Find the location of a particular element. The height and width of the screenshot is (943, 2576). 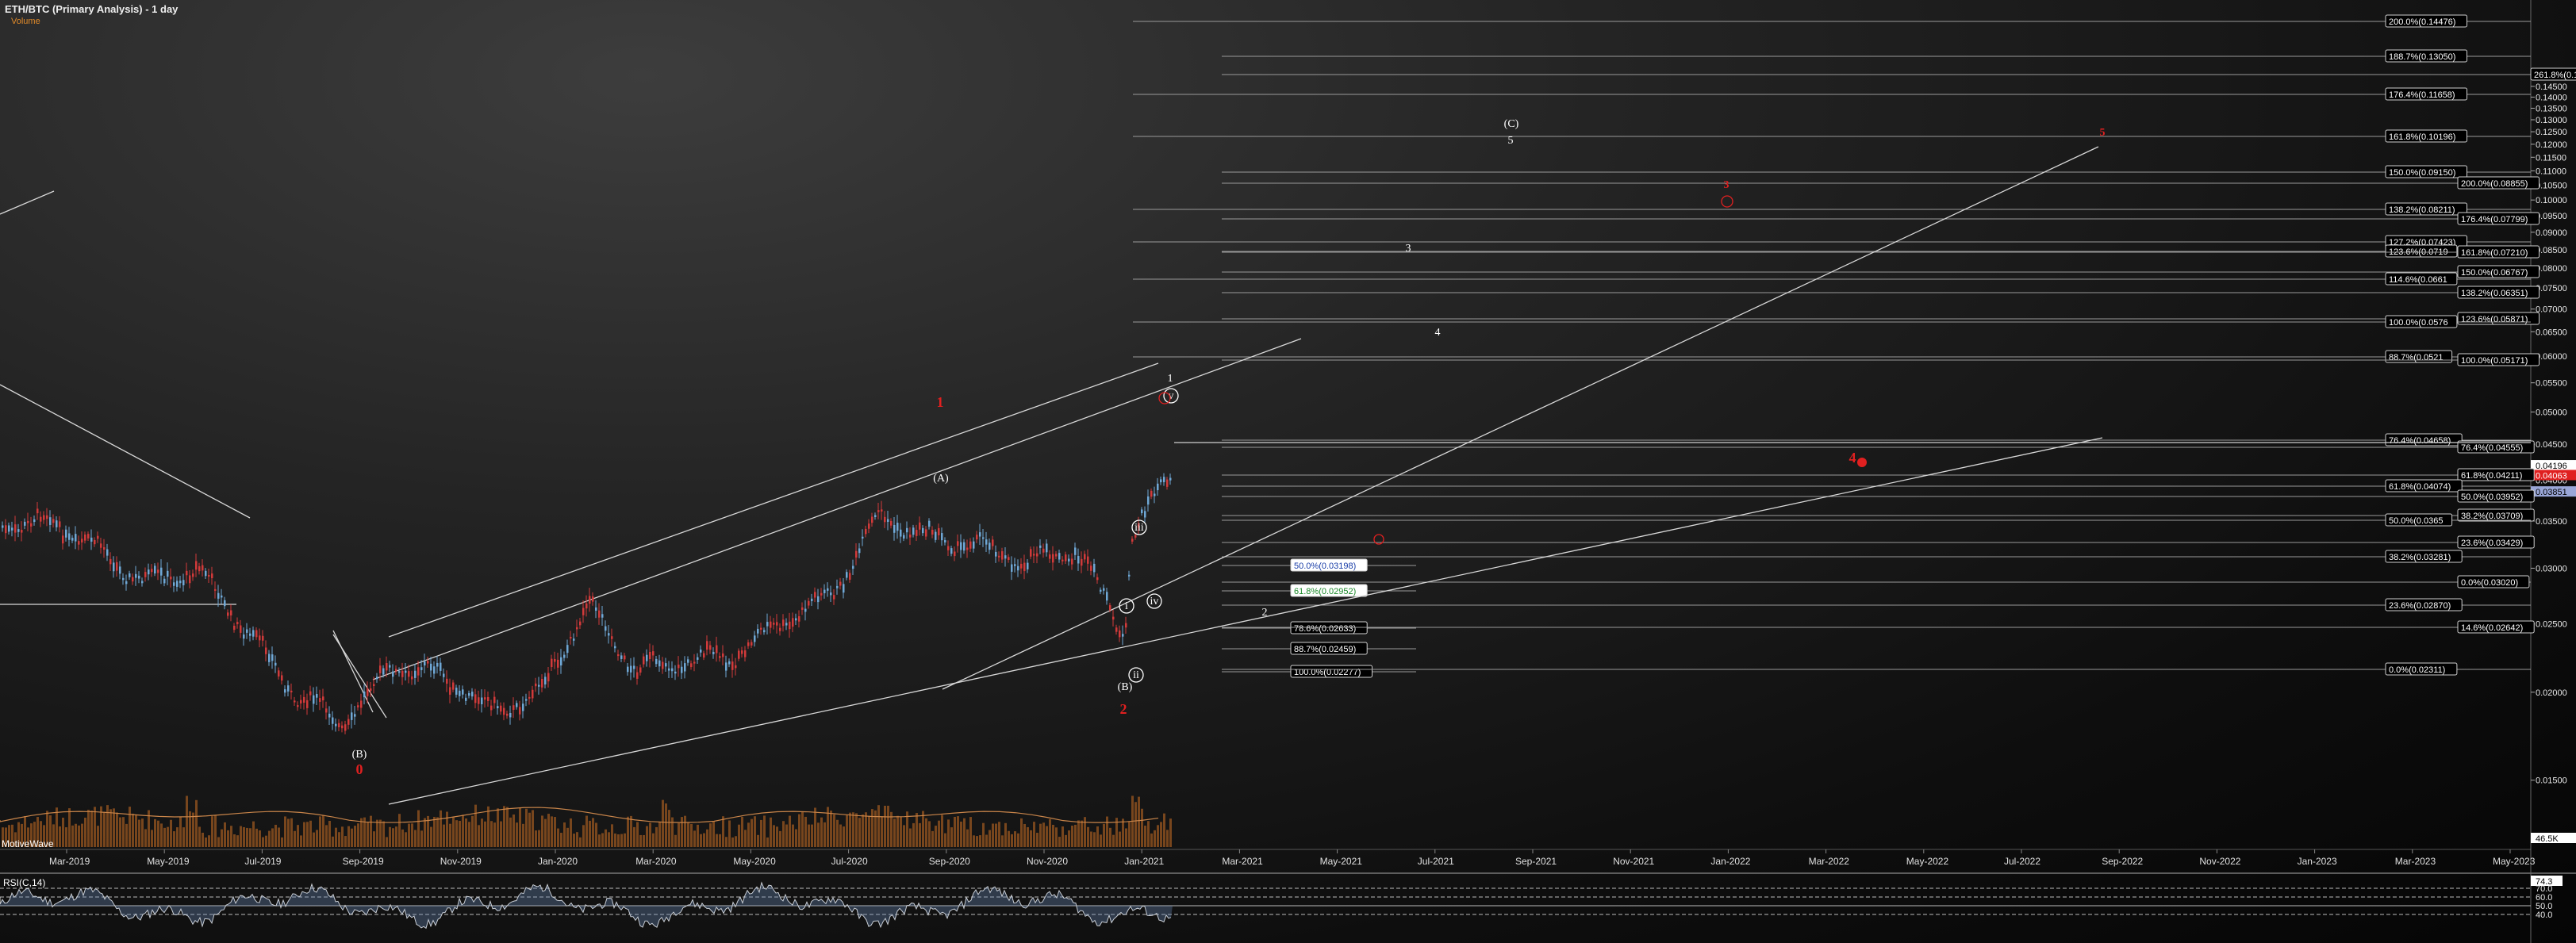

fib-level-label: 176.4%(0.07799) is located at coordinates (2494, 219).